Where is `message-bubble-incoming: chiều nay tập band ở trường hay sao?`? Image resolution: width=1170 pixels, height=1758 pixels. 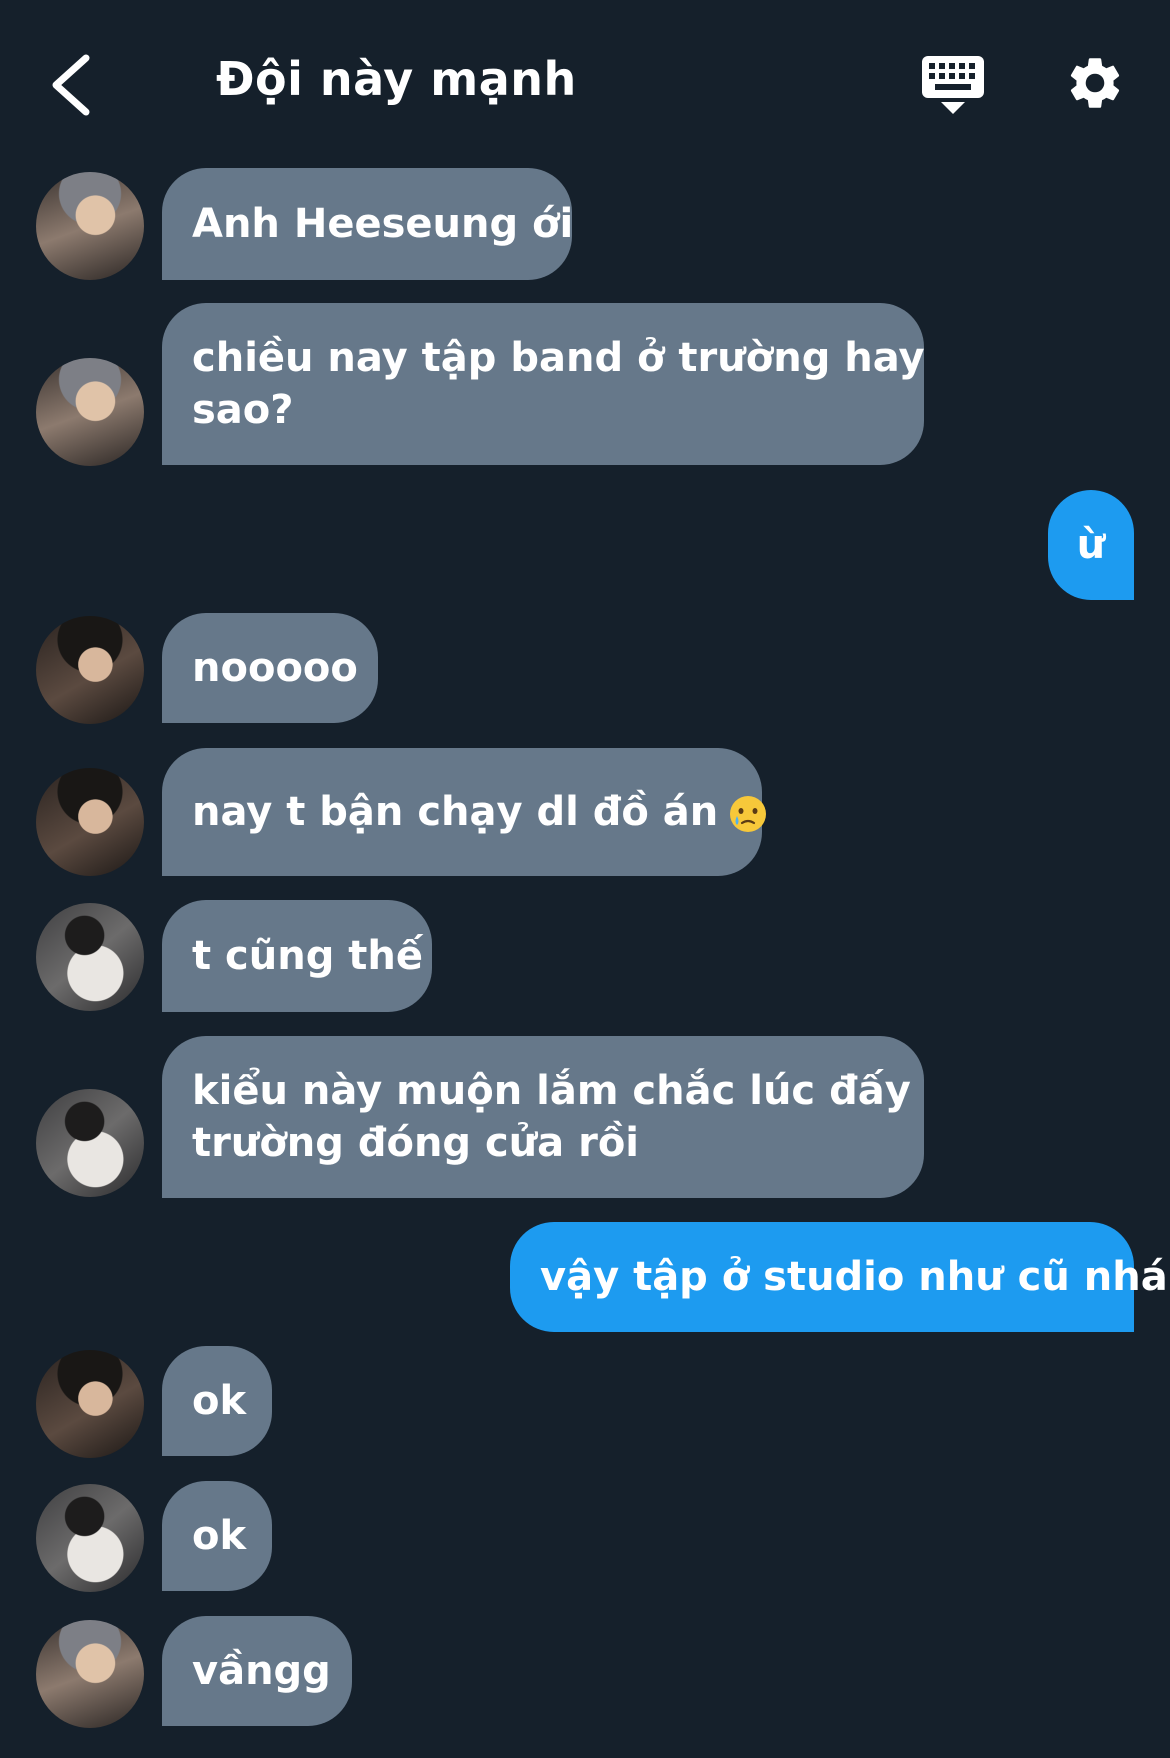
message-bubble-incoming: chiều nay tập band ở trường hay sao? is located at coordinates (543, 384).